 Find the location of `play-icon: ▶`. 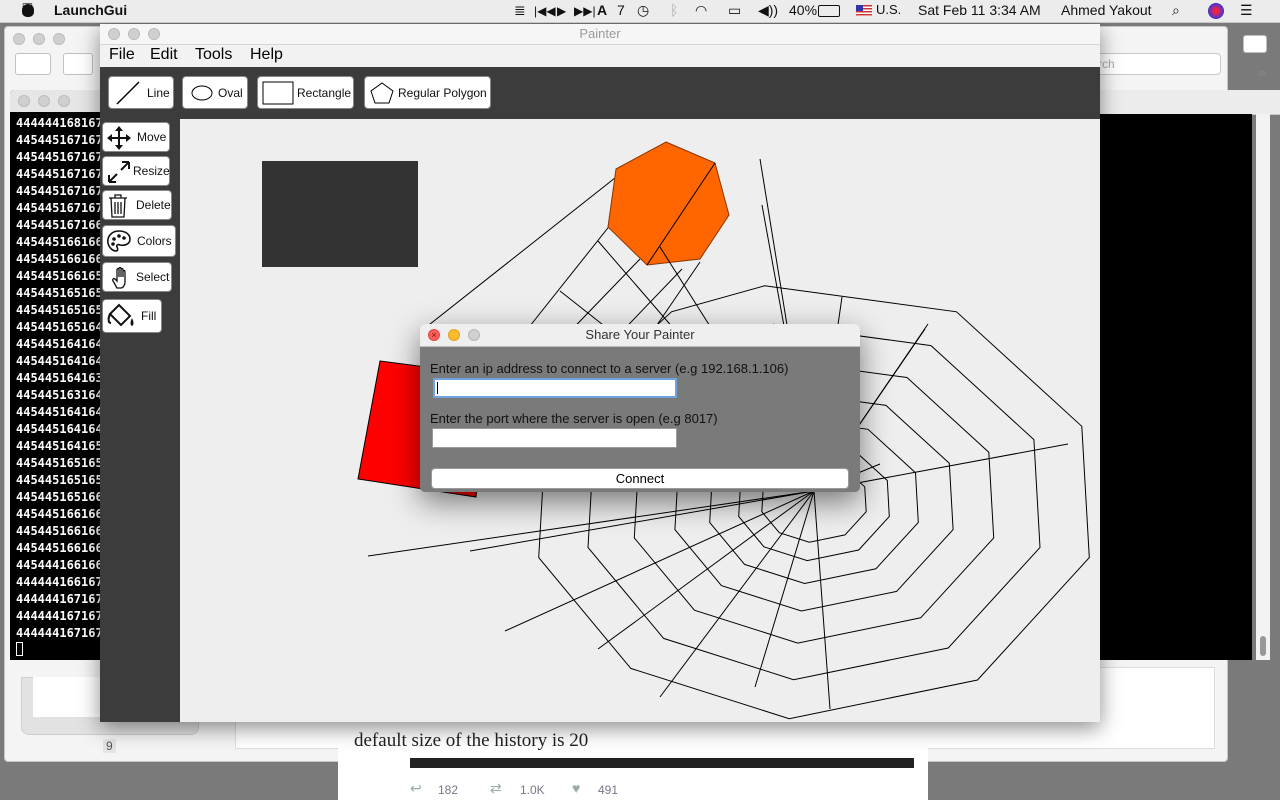

play-icon: ▶ is located at coordinates (561, 11).